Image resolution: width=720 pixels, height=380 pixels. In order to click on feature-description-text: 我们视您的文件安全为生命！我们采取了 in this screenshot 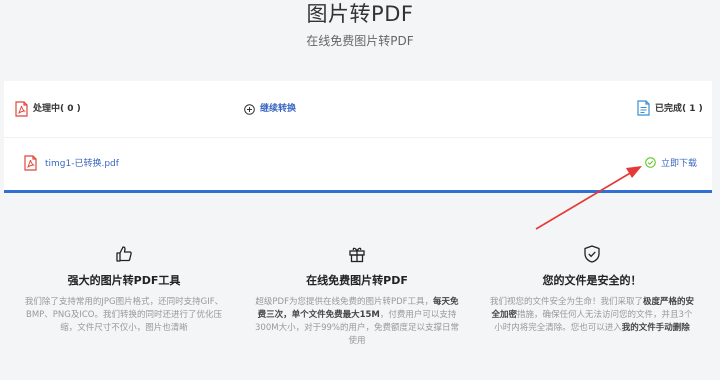, I will do `click(566, 302)`.